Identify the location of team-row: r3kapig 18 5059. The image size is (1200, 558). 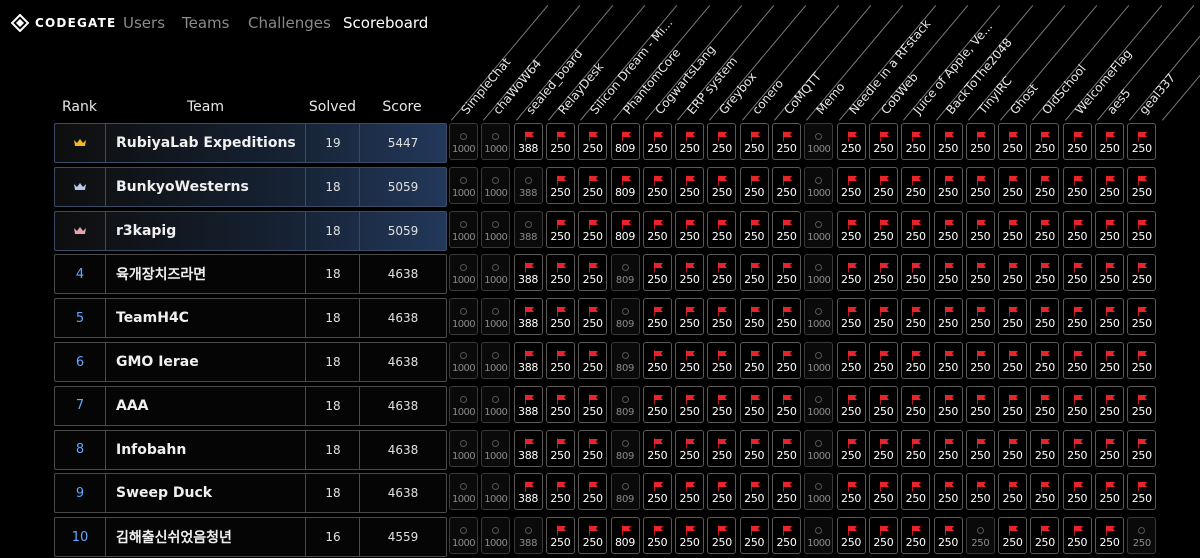
(250, 230).